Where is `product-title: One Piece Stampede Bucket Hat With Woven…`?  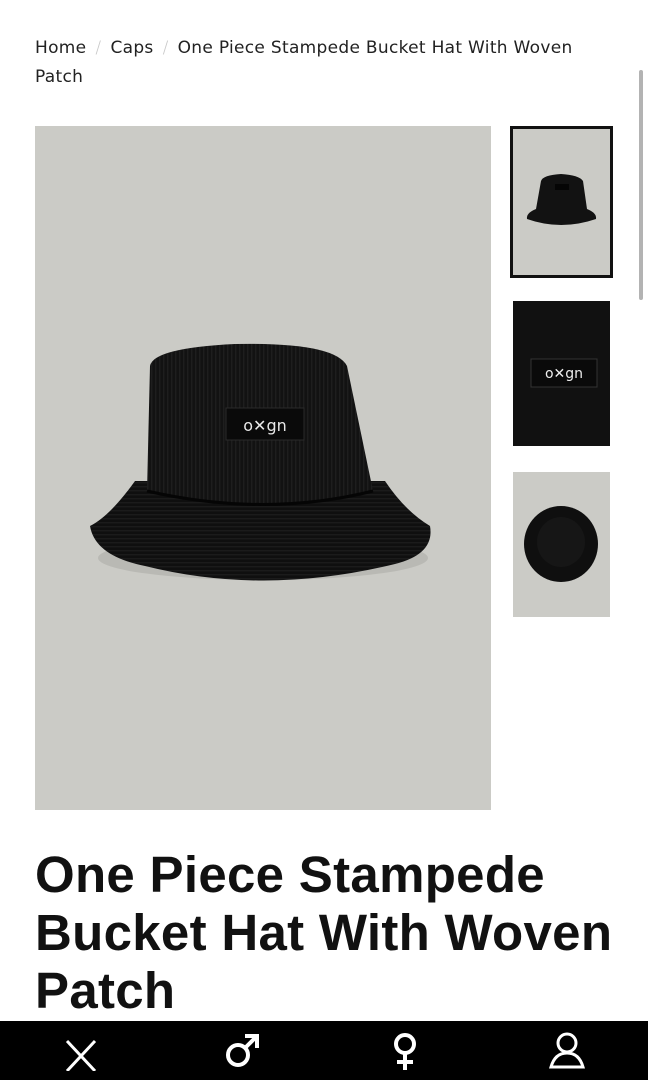
product-title: One Piece Stampede Bucket Hat With Woven… is located at coordinates (324, 932).